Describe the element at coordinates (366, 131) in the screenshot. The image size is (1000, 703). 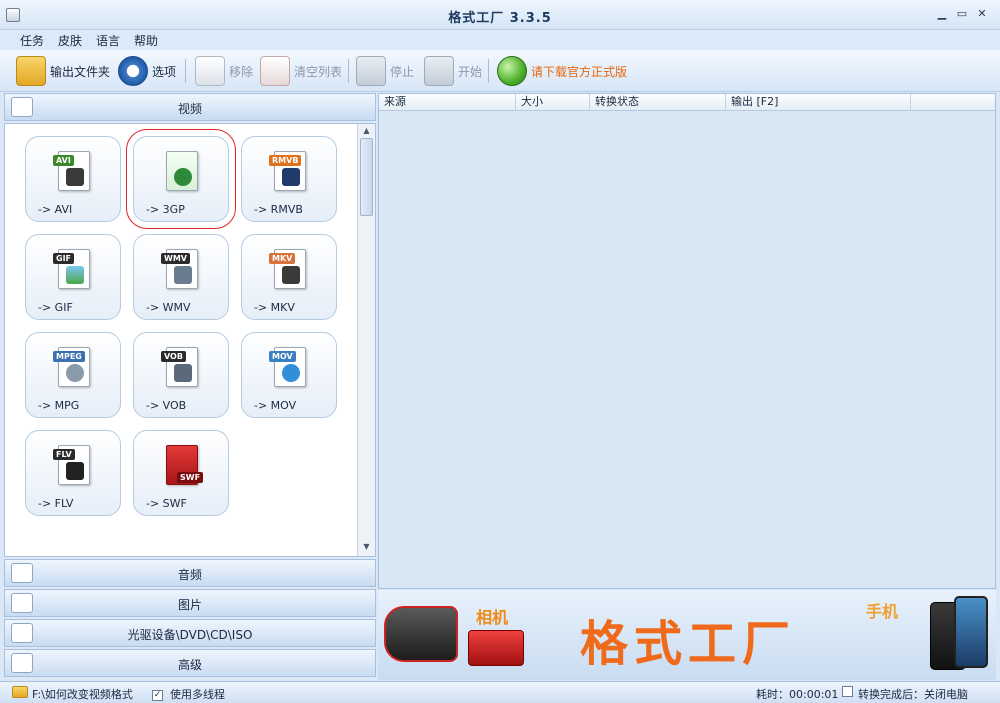
I see `scroll-up-arrow-icon: ▲` at that location.